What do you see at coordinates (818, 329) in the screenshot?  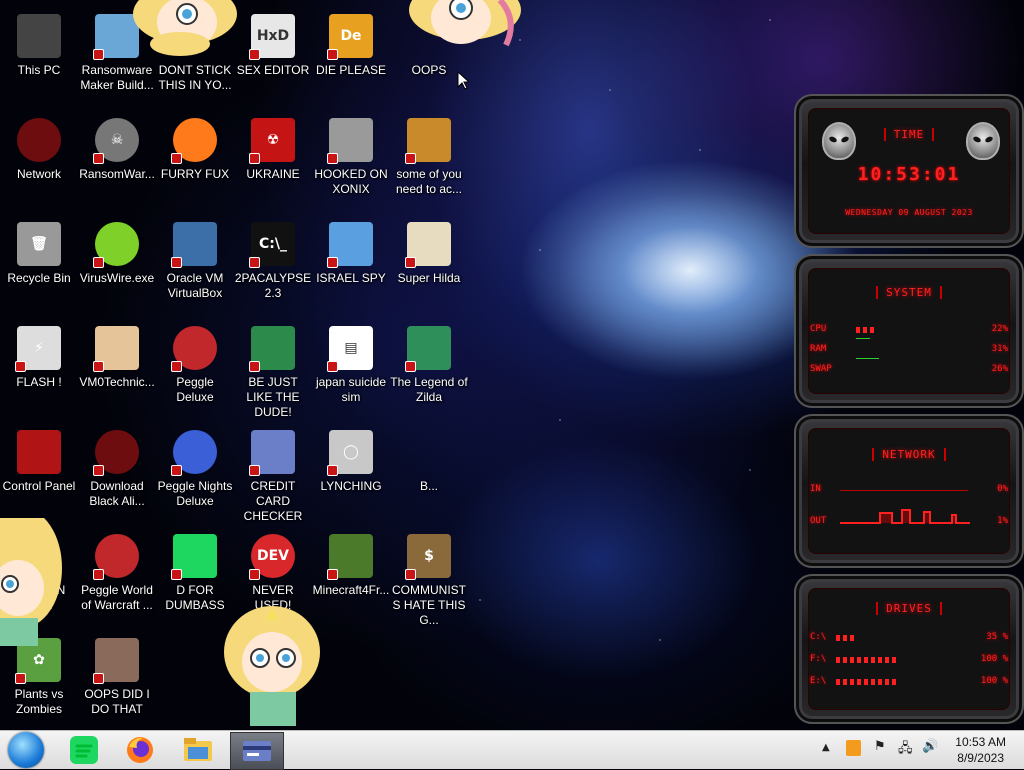 I see `cpu-label: CPU` at bounding box center [818, 329].